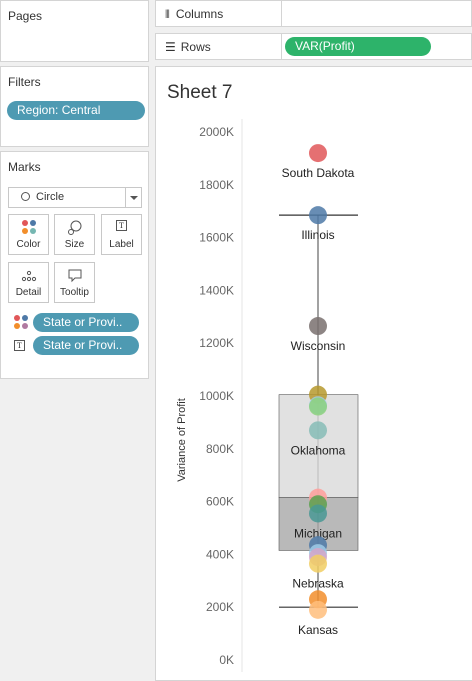 Image resolution: width=472 pixels, height=681 pixels. What do you see at coordinates (75, 197) in the screenshot?
I see `mark-type-dropdown: Circle` at bounding box center [75, 197].